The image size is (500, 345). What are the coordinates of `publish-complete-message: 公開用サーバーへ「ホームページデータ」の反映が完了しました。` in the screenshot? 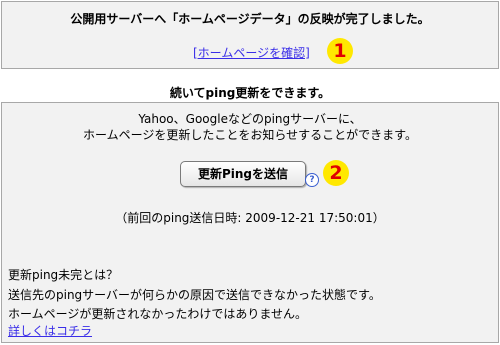 It's located at (250, 19).